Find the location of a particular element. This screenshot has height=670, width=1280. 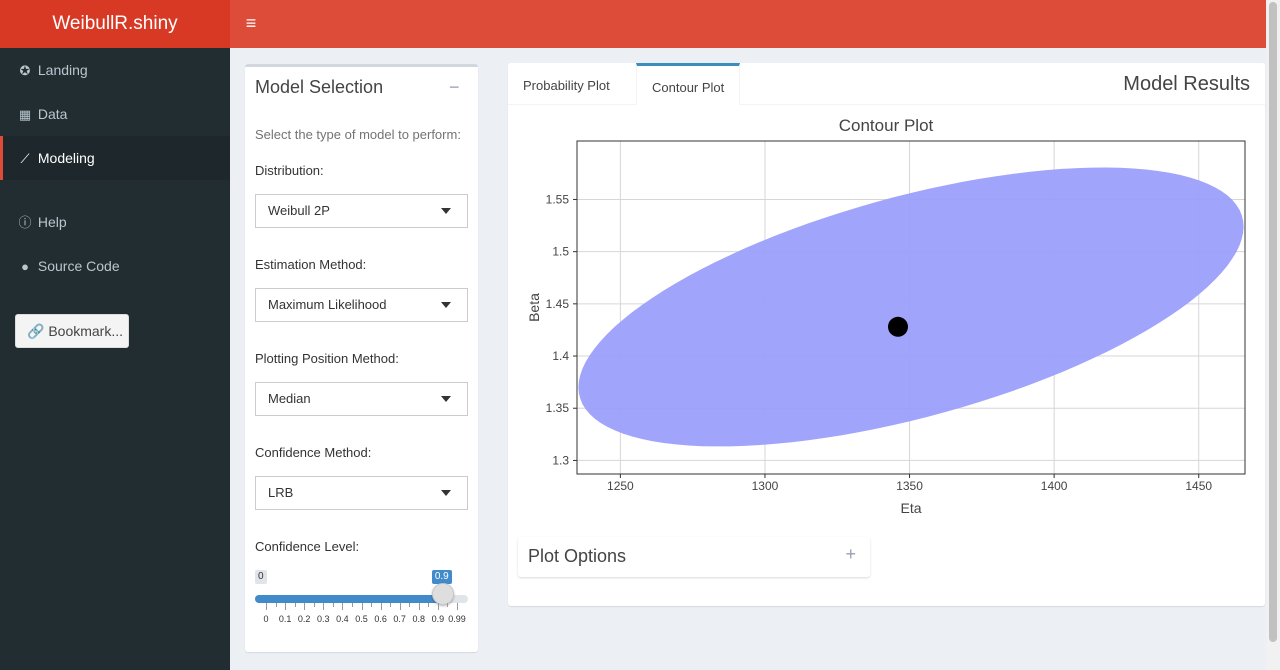

sidebar-item-modeling: ⟋ Modeling is located at coordinates (115, 158).